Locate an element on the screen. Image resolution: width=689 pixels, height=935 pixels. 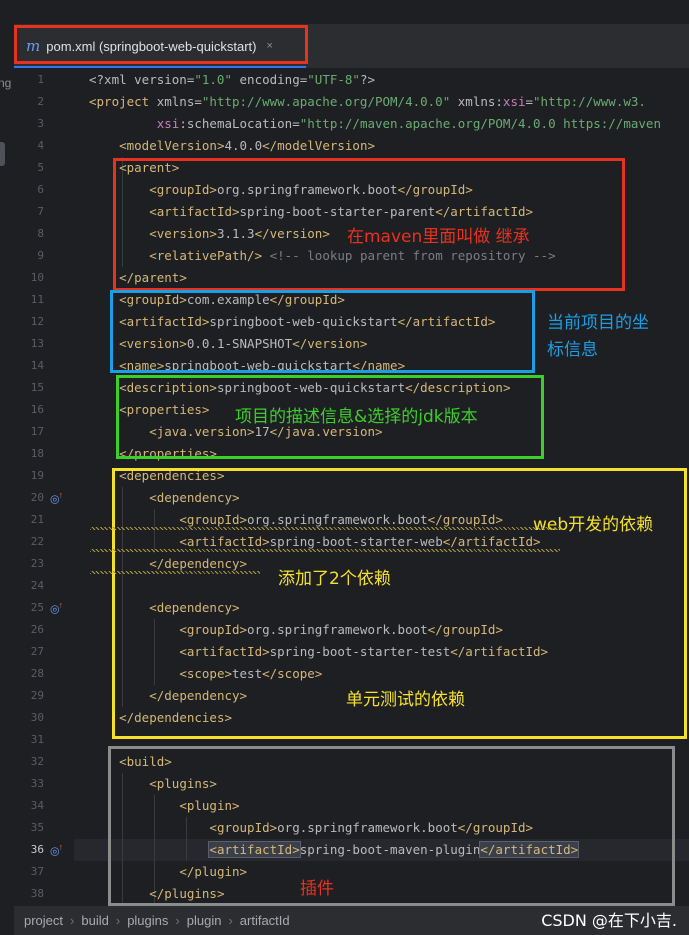
coordinates-highlight-box is located at coordinates (322, 331).